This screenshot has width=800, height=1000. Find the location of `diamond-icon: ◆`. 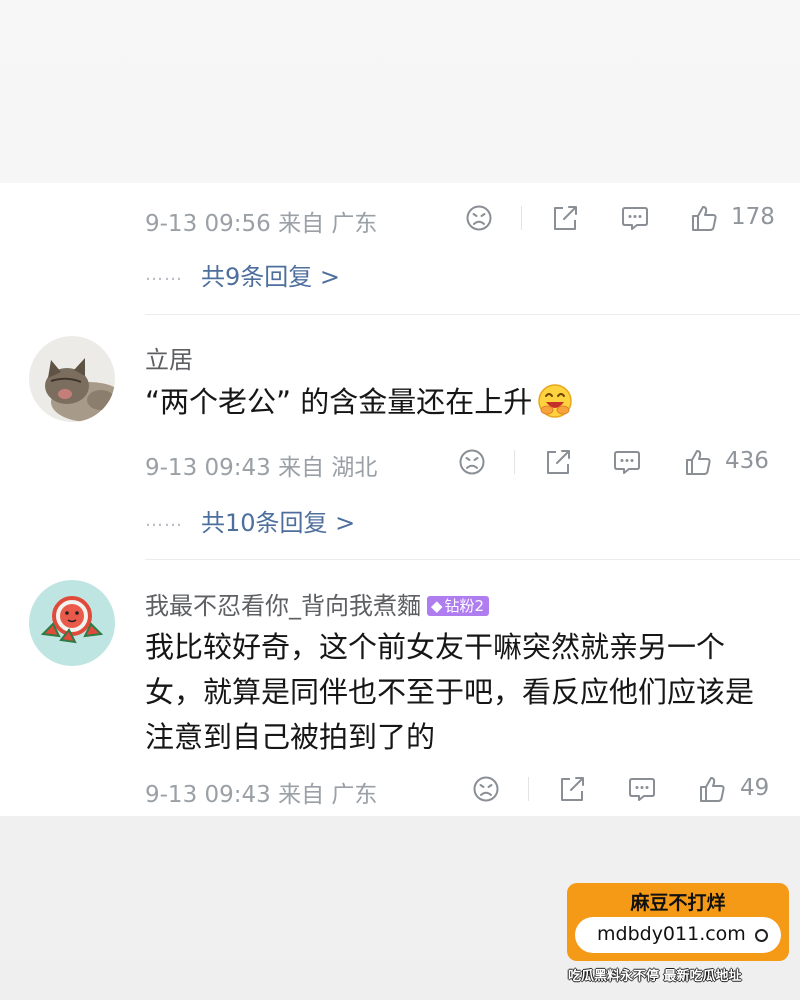

diamond-icon: ◆ is located at coordinates (437, 606).